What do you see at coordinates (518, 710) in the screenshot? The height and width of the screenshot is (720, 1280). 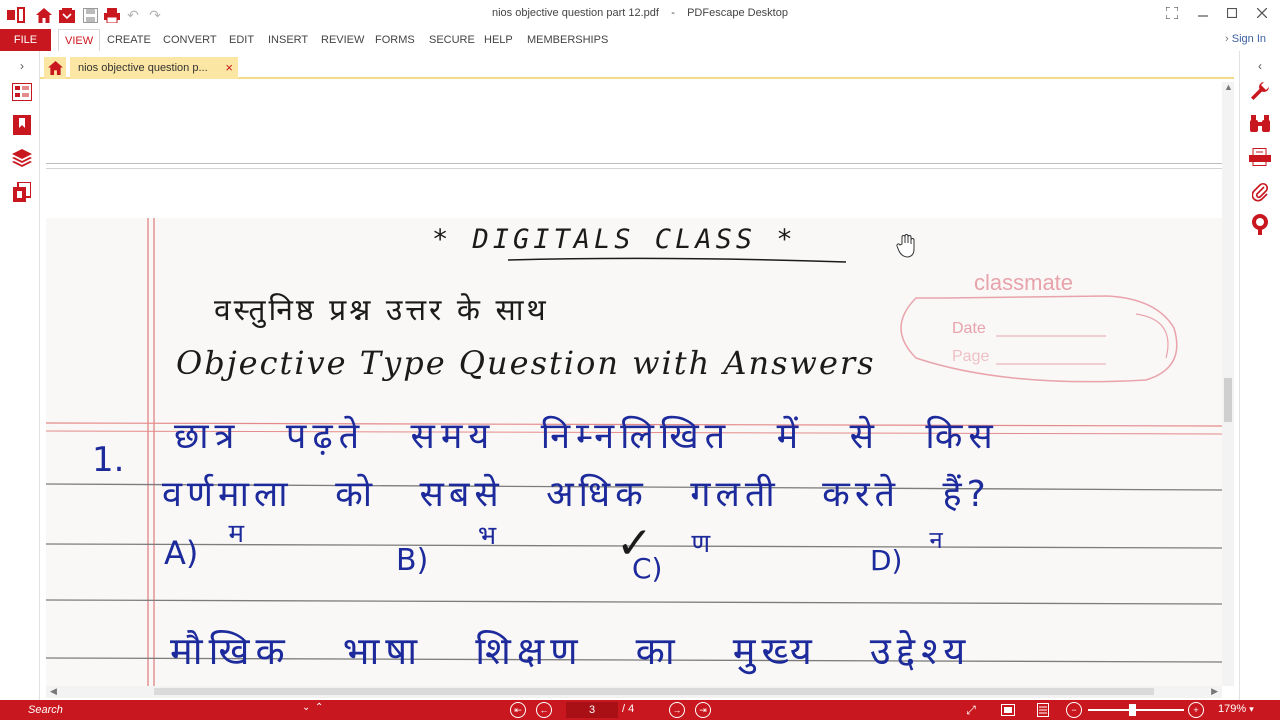 I see `first-page-icon: ⇤` at bounding box center [518, 710].